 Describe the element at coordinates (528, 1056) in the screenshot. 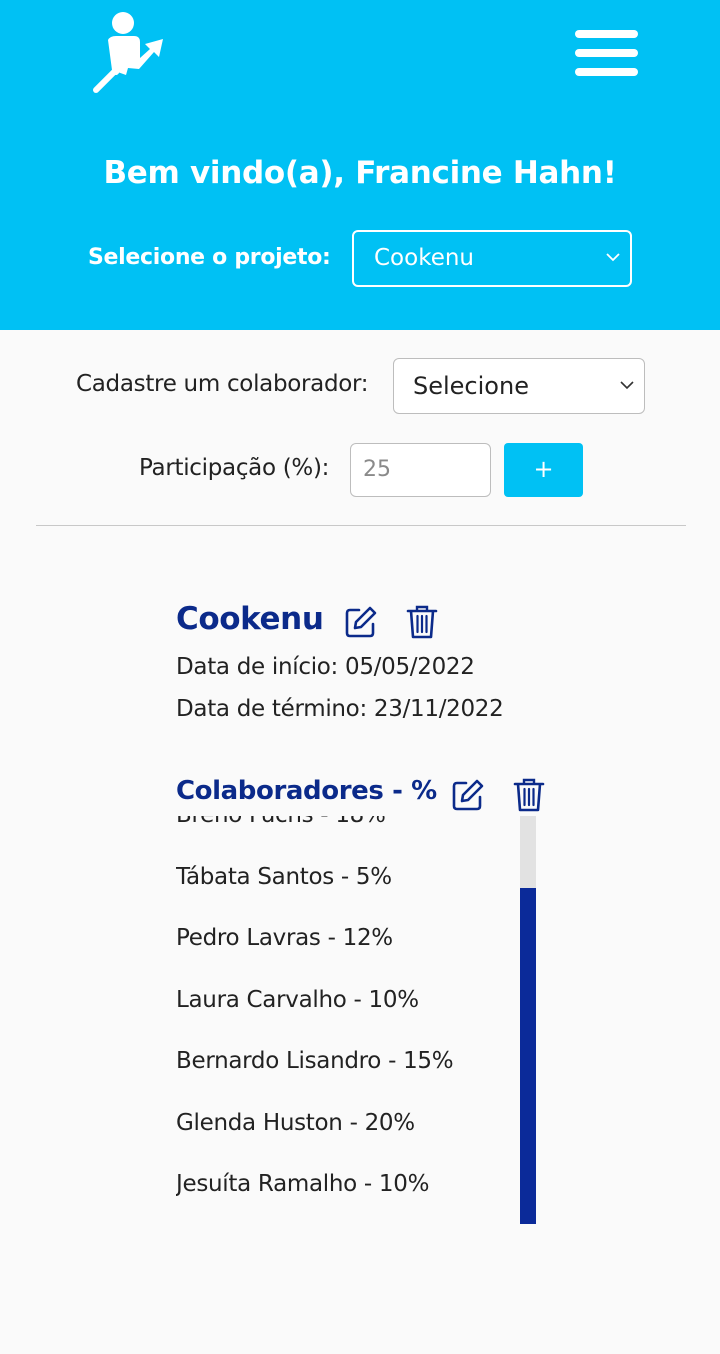

I see `scrollbar-thumb` at that location.